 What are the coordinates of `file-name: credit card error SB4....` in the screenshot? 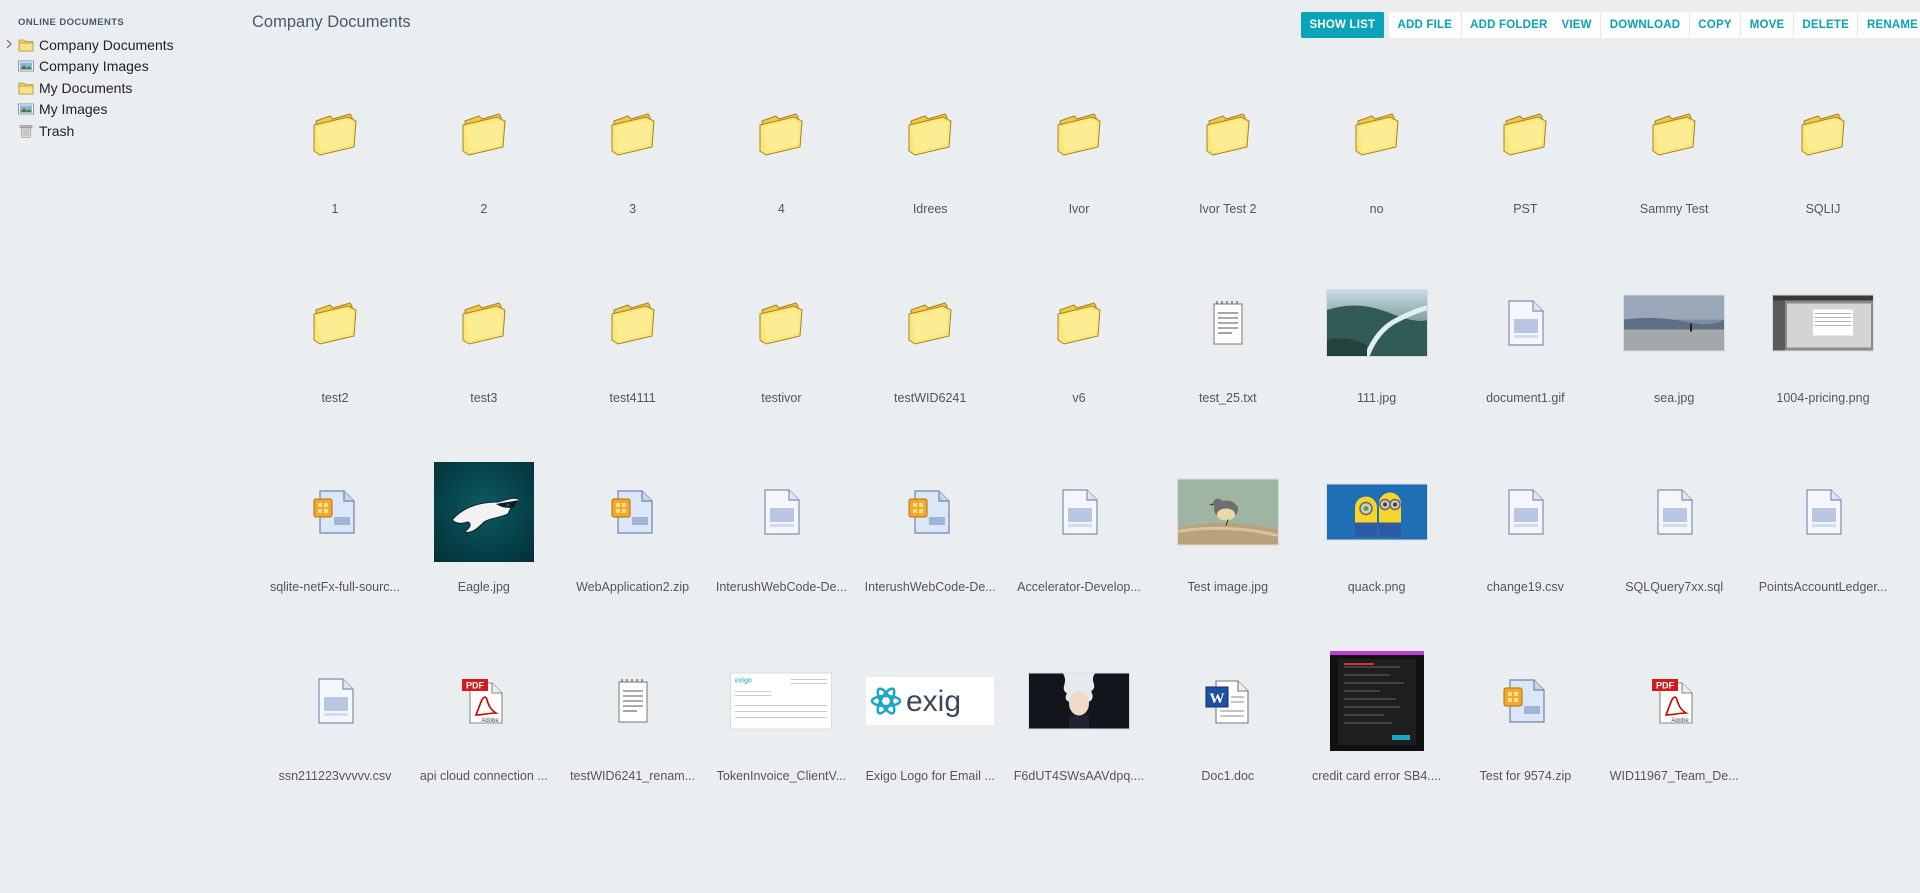 It's located at (1376, 776).